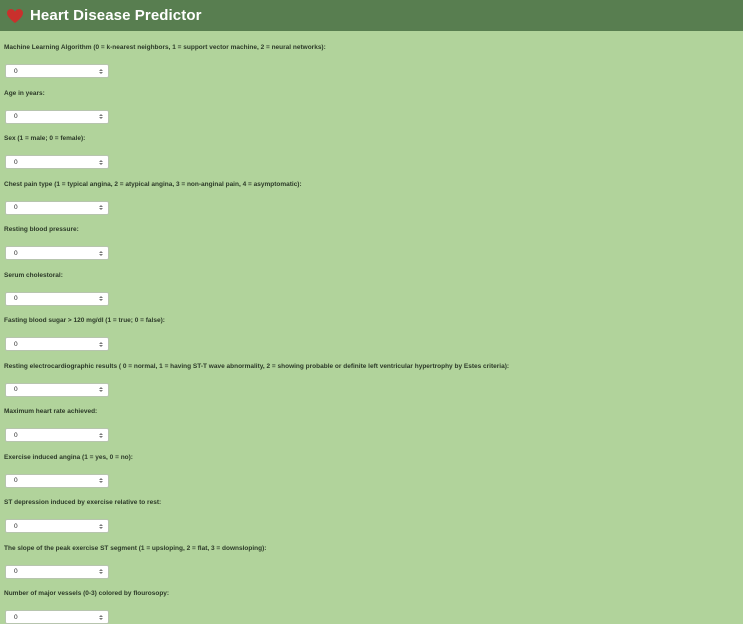 This screenshot has height=624, width=743. Describe the element at coordinates (371, 15) in the screenshot. I see `app-header: Heart Disease Predictor` at that location.